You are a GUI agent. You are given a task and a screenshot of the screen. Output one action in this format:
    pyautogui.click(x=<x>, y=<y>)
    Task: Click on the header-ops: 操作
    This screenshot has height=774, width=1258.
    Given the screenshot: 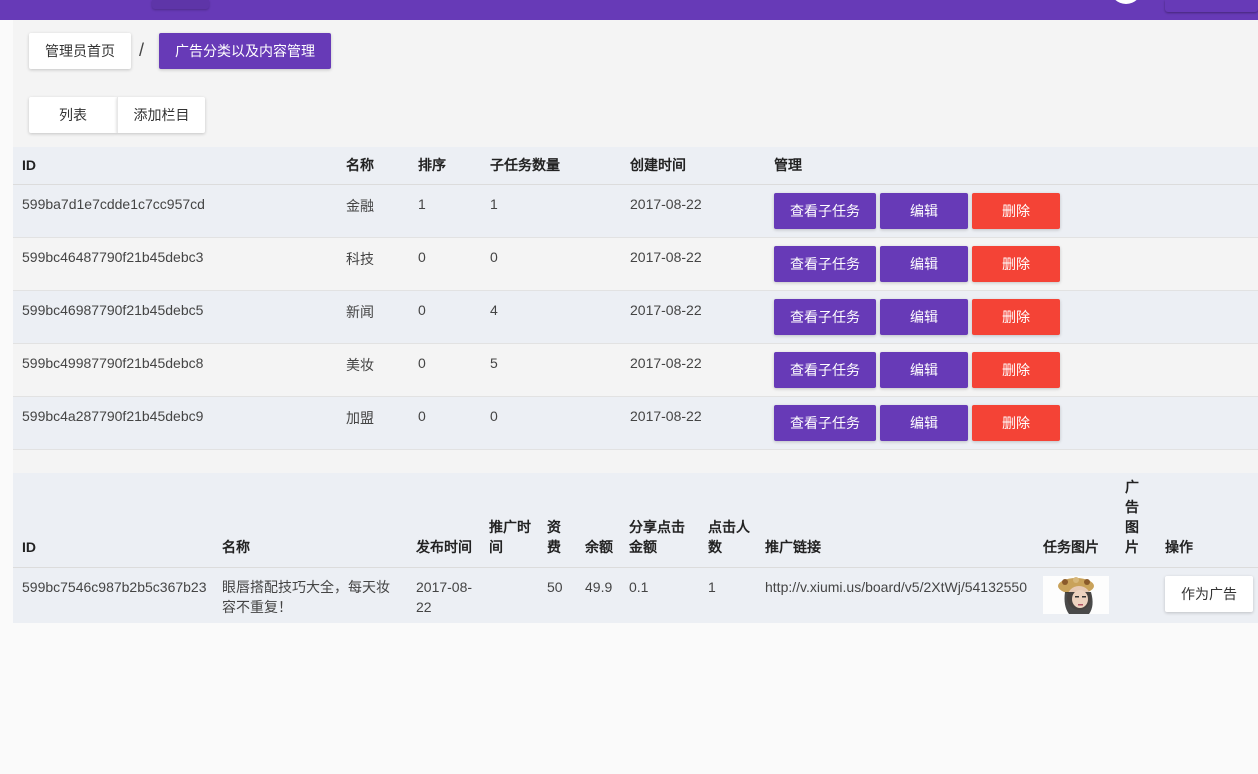 What is the action you would take?
    pyautogui.click(x=1207, y=520)
    